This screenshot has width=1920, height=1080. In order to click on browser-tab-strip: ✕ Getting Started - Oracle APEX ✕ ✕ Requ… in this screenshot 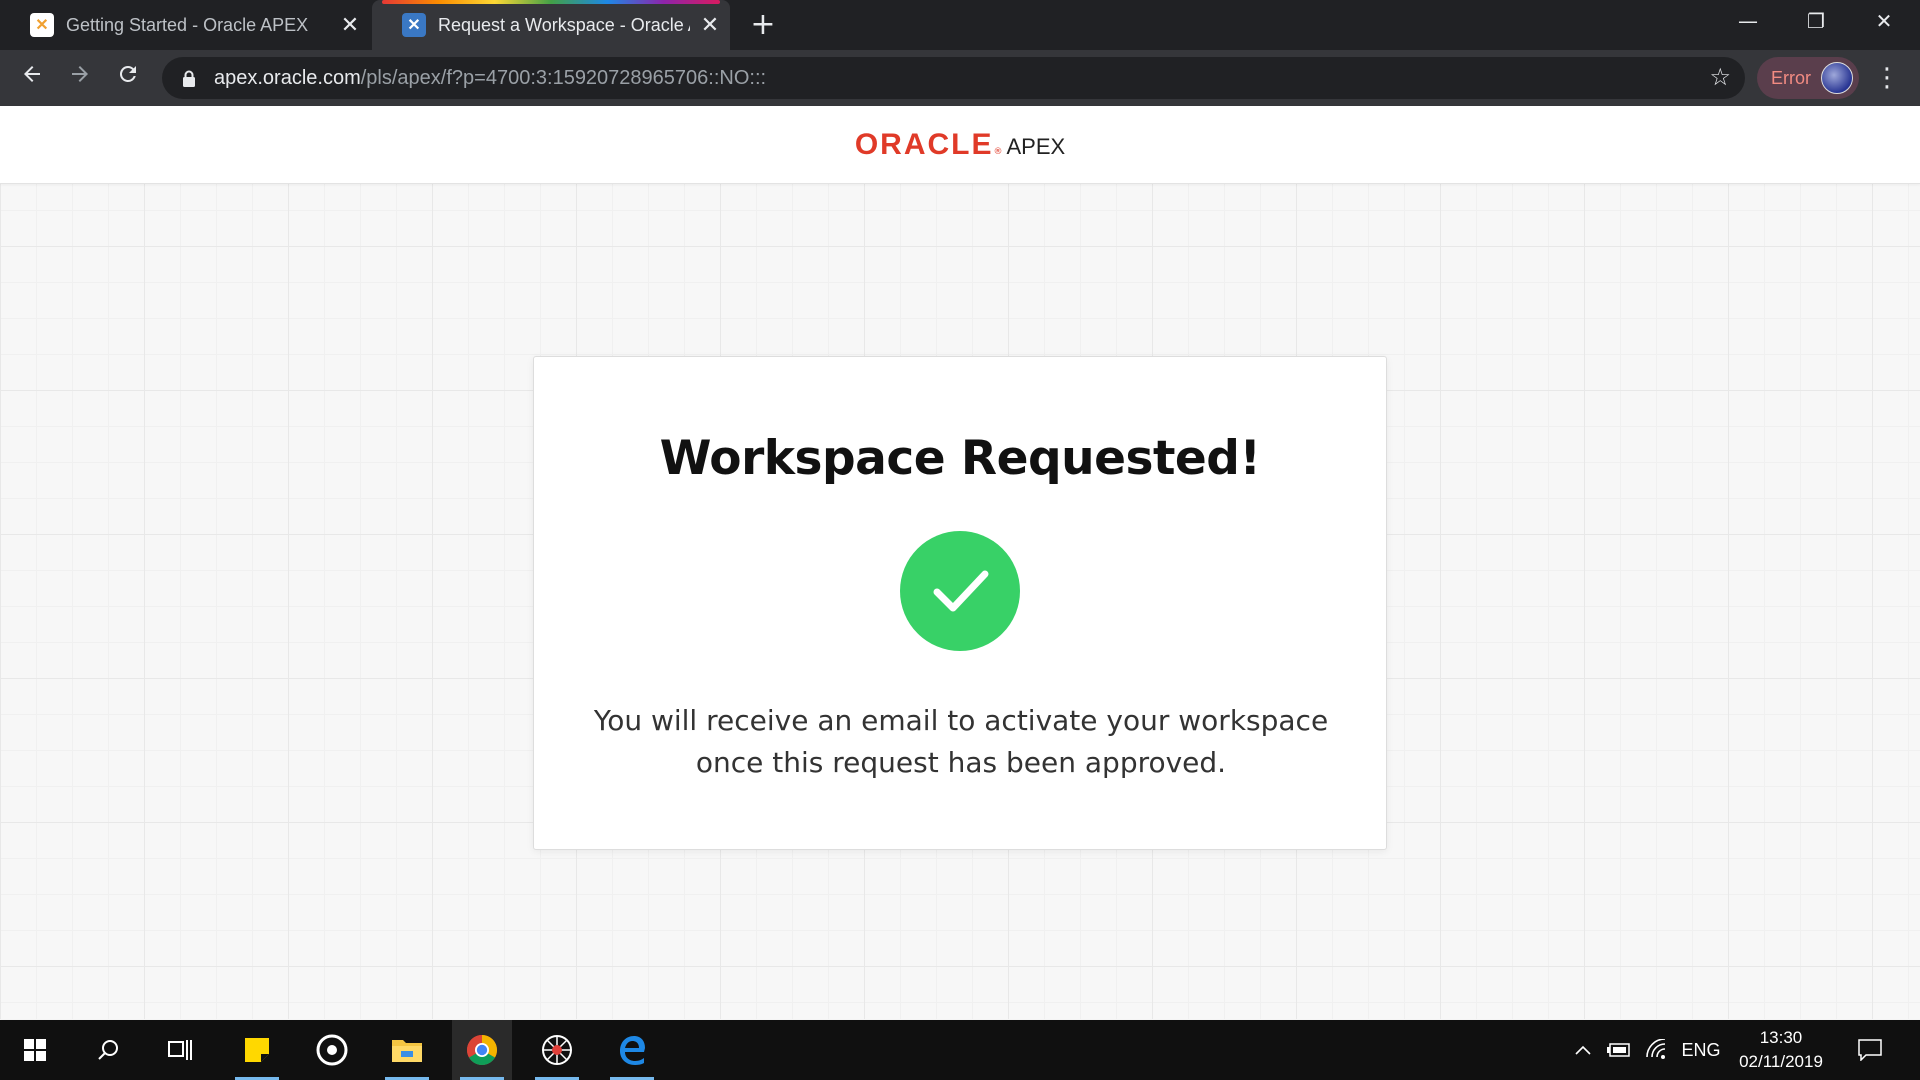, I will do `click(960, 25)`.